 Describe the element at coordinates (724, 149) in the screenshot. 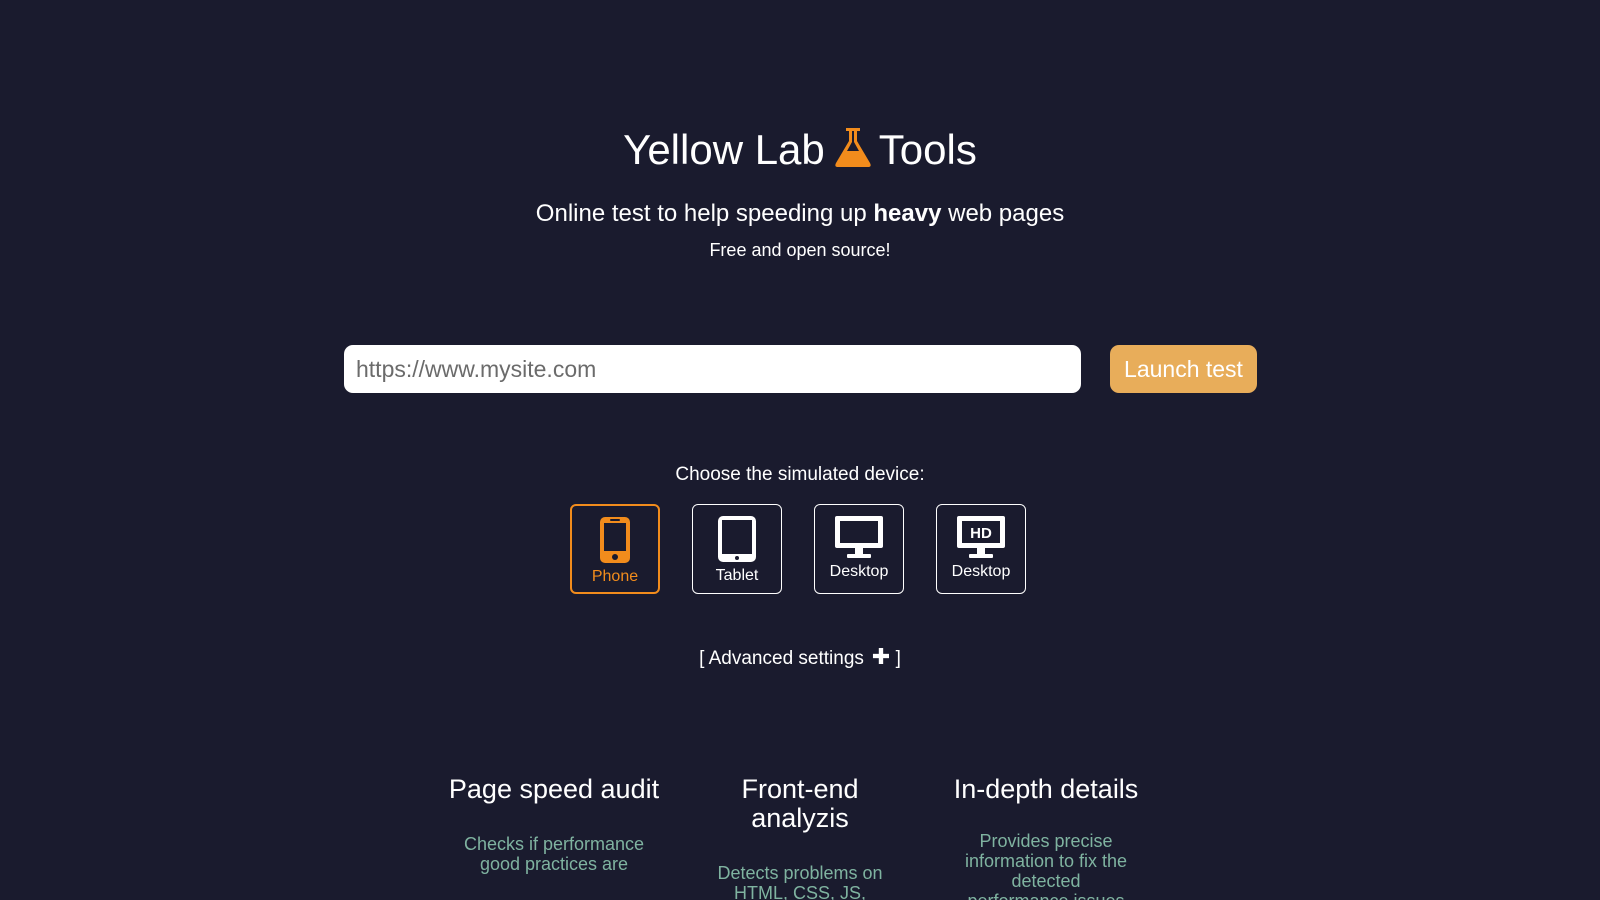

I see `title-part-1: Yellow Lab` at that location.